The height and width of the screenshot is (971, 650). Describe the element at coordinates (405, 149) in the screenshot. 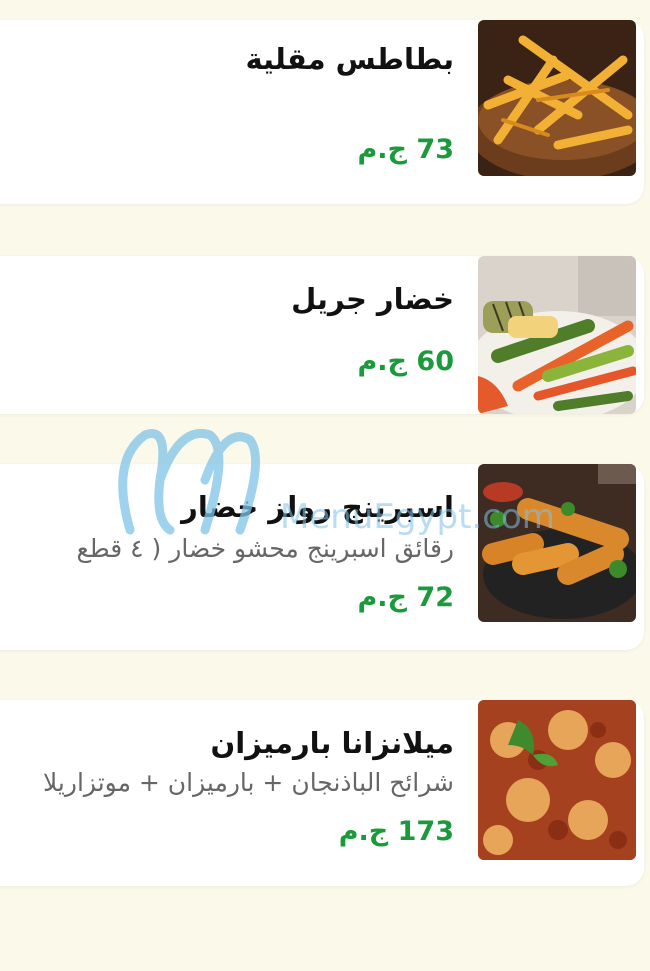

I see `item-price: 73 ج.م` at that location.